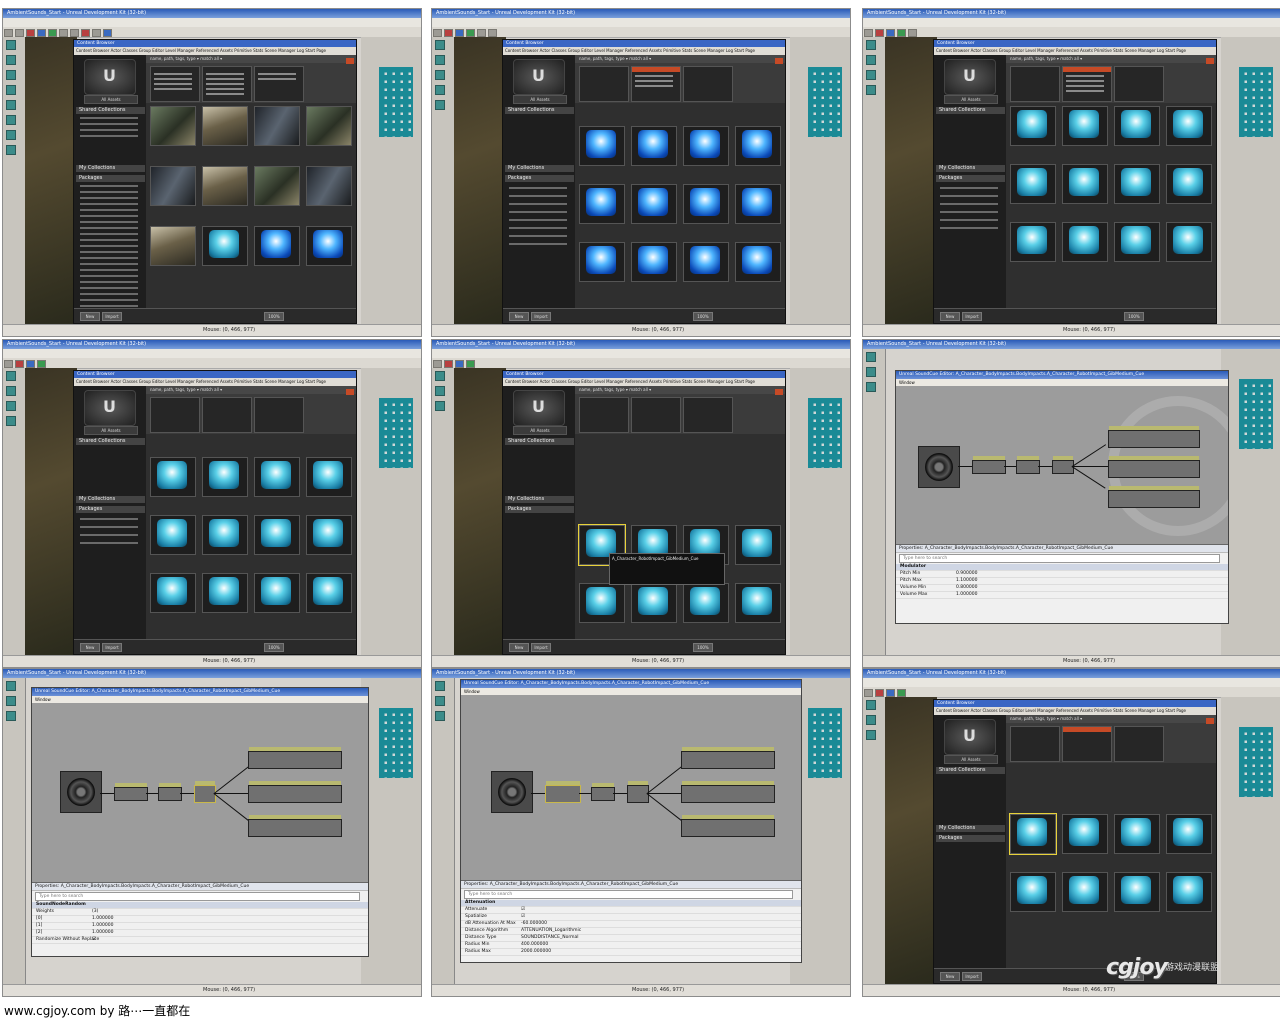 This screenshot has height=1020, width=1280. Describe the element at coordinates (200, 933) in the screenshot. I see `property-row: [2] 1.000000` at that location.